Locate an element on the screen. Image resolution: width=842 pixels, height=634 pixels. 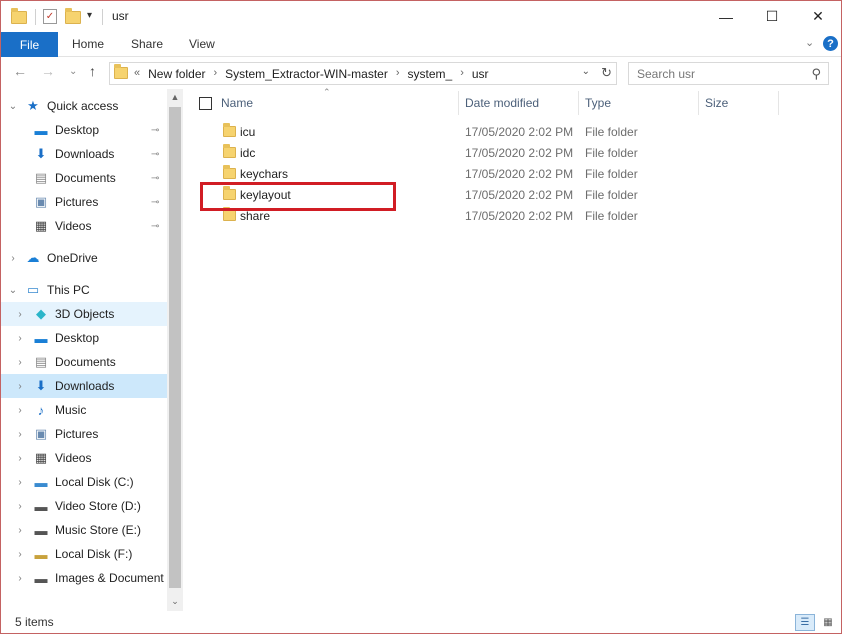
maximize-button: ☐ is located at coordinates (772, 16).